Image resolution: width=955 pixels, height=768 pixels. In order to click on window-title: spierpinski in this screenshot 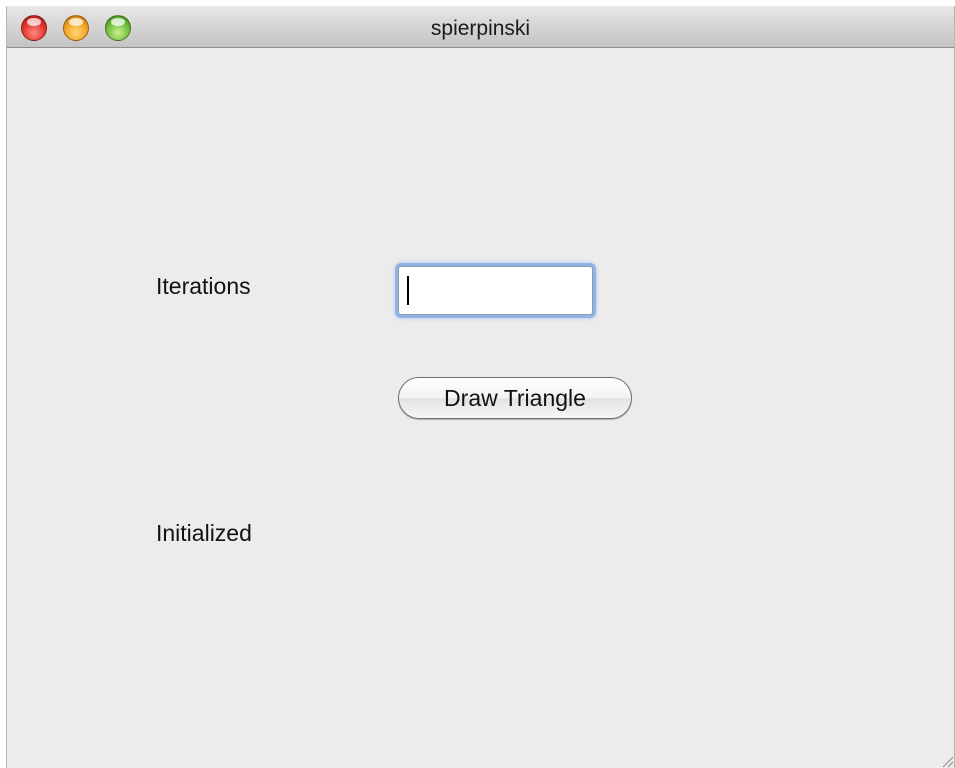, I will do `click(480, 28)`.